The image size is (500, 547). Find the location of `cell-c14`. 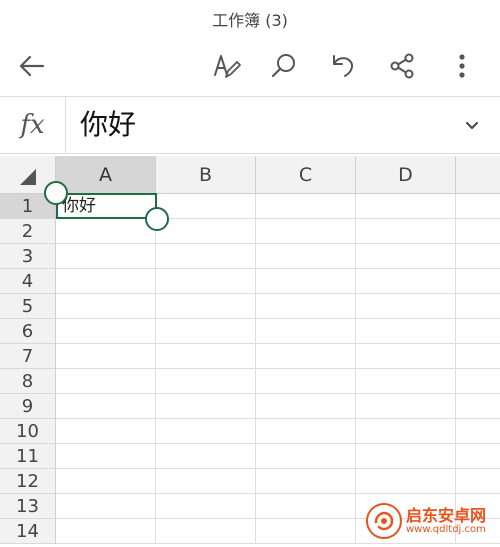

cell-c14 is located at coordinates (306, 531).